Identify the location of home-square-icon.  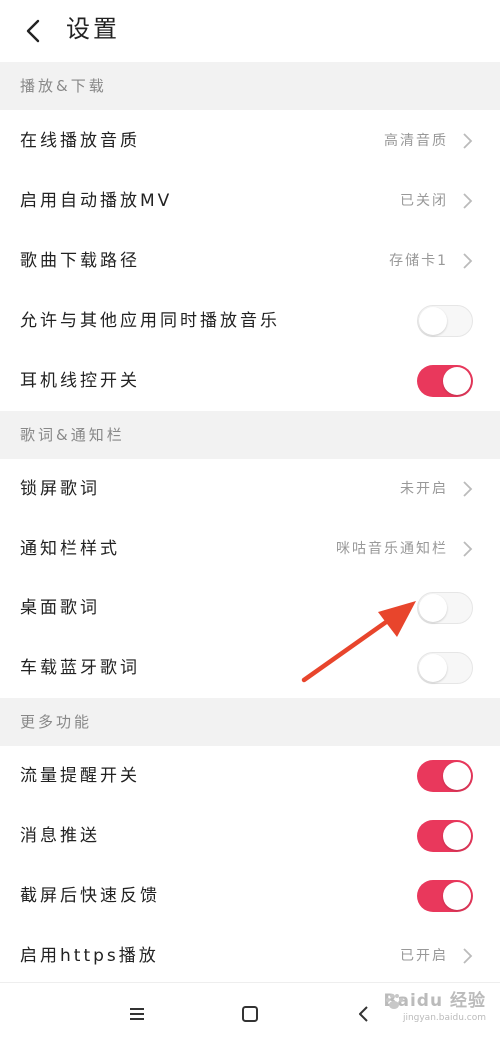
(250, 1014).